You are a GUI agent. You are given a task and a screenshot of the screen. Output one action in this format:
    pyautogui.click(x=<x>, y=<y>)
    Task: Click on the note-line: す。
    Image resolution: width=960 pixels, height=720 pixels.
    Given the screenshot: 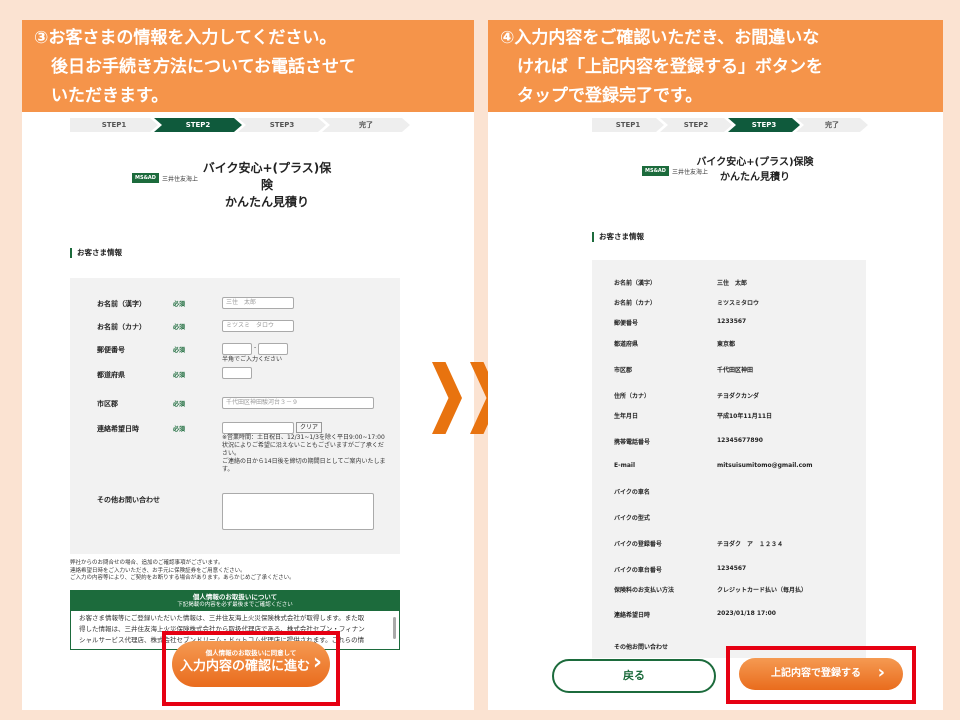 What is the action you would take?
    pyautogui.click(x=228, y=469)
    